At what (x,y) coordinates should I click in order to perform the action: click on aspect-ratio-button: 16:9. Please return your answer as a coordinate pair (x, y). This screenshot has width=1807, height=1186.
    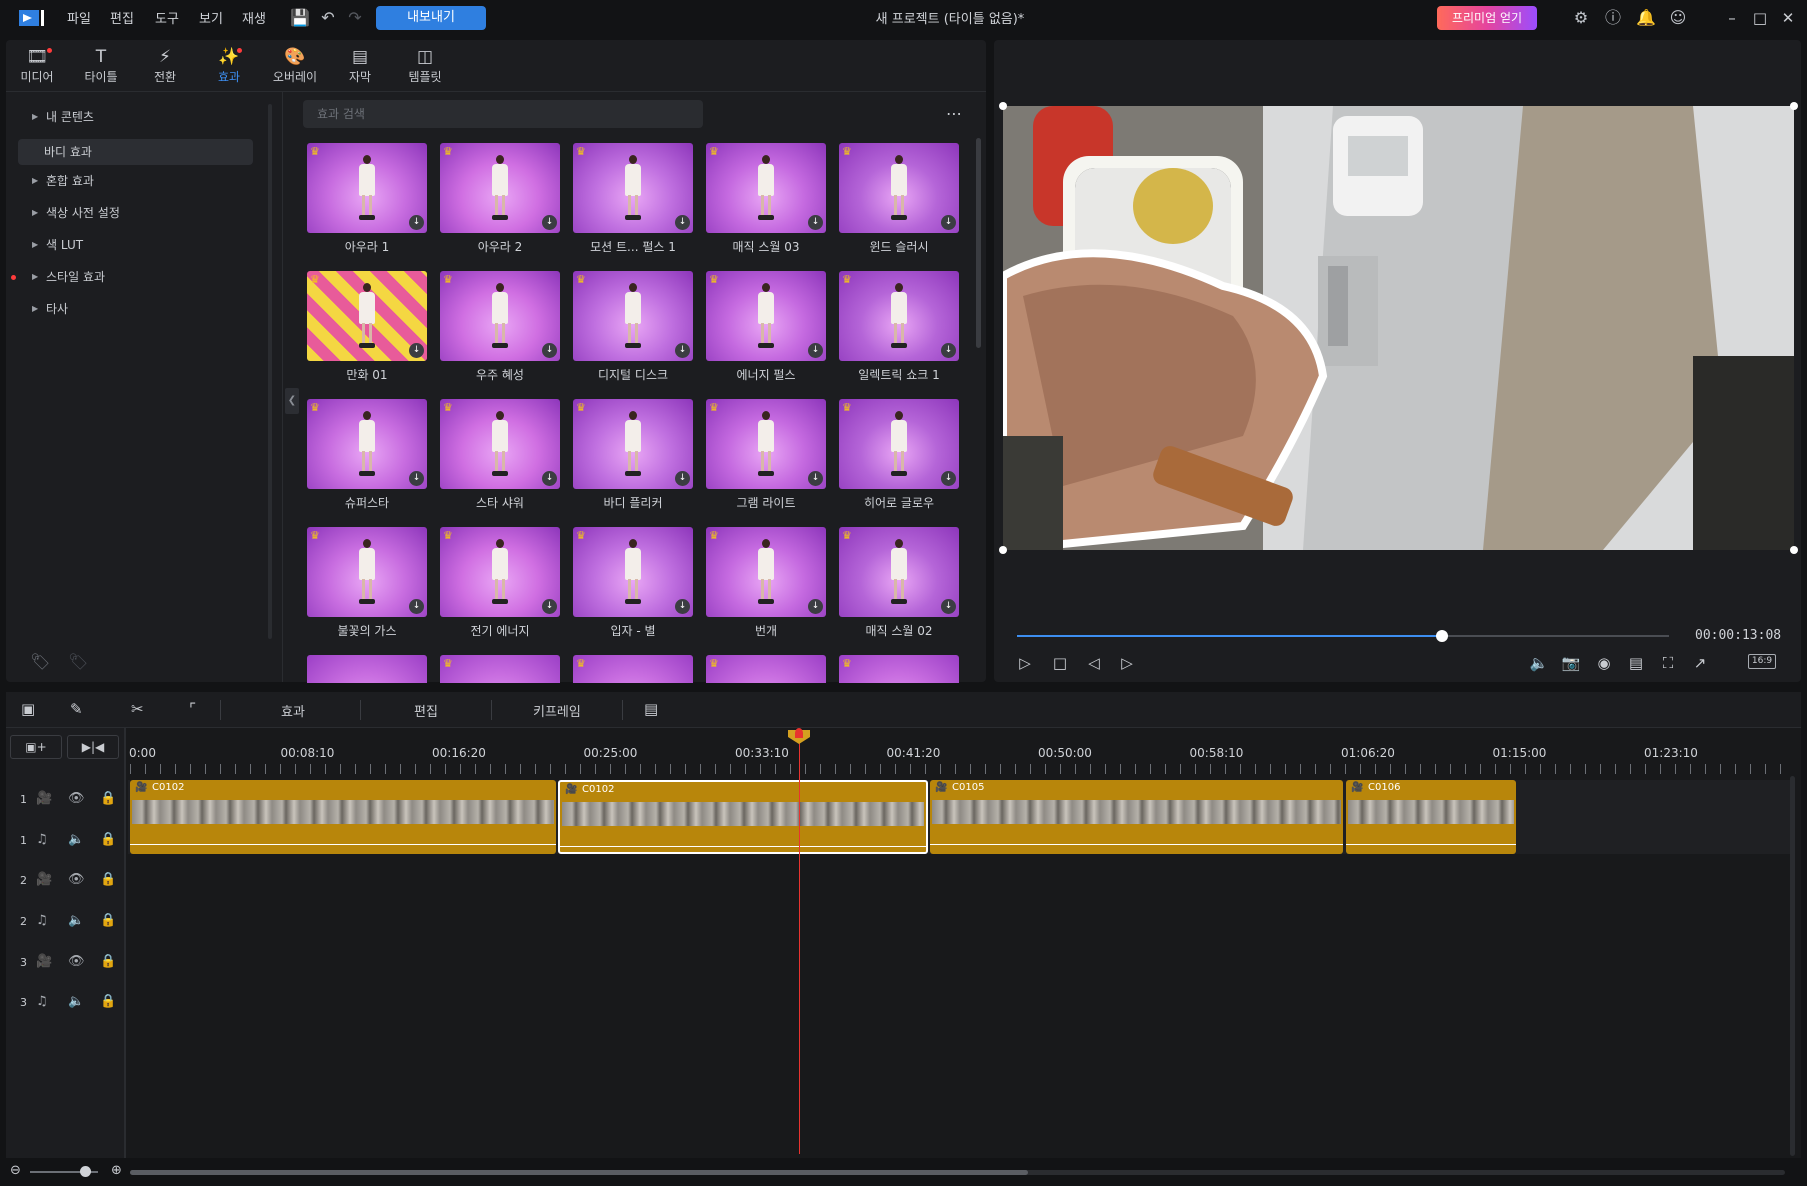
    Looking at the image, I should click on (1762, 661).